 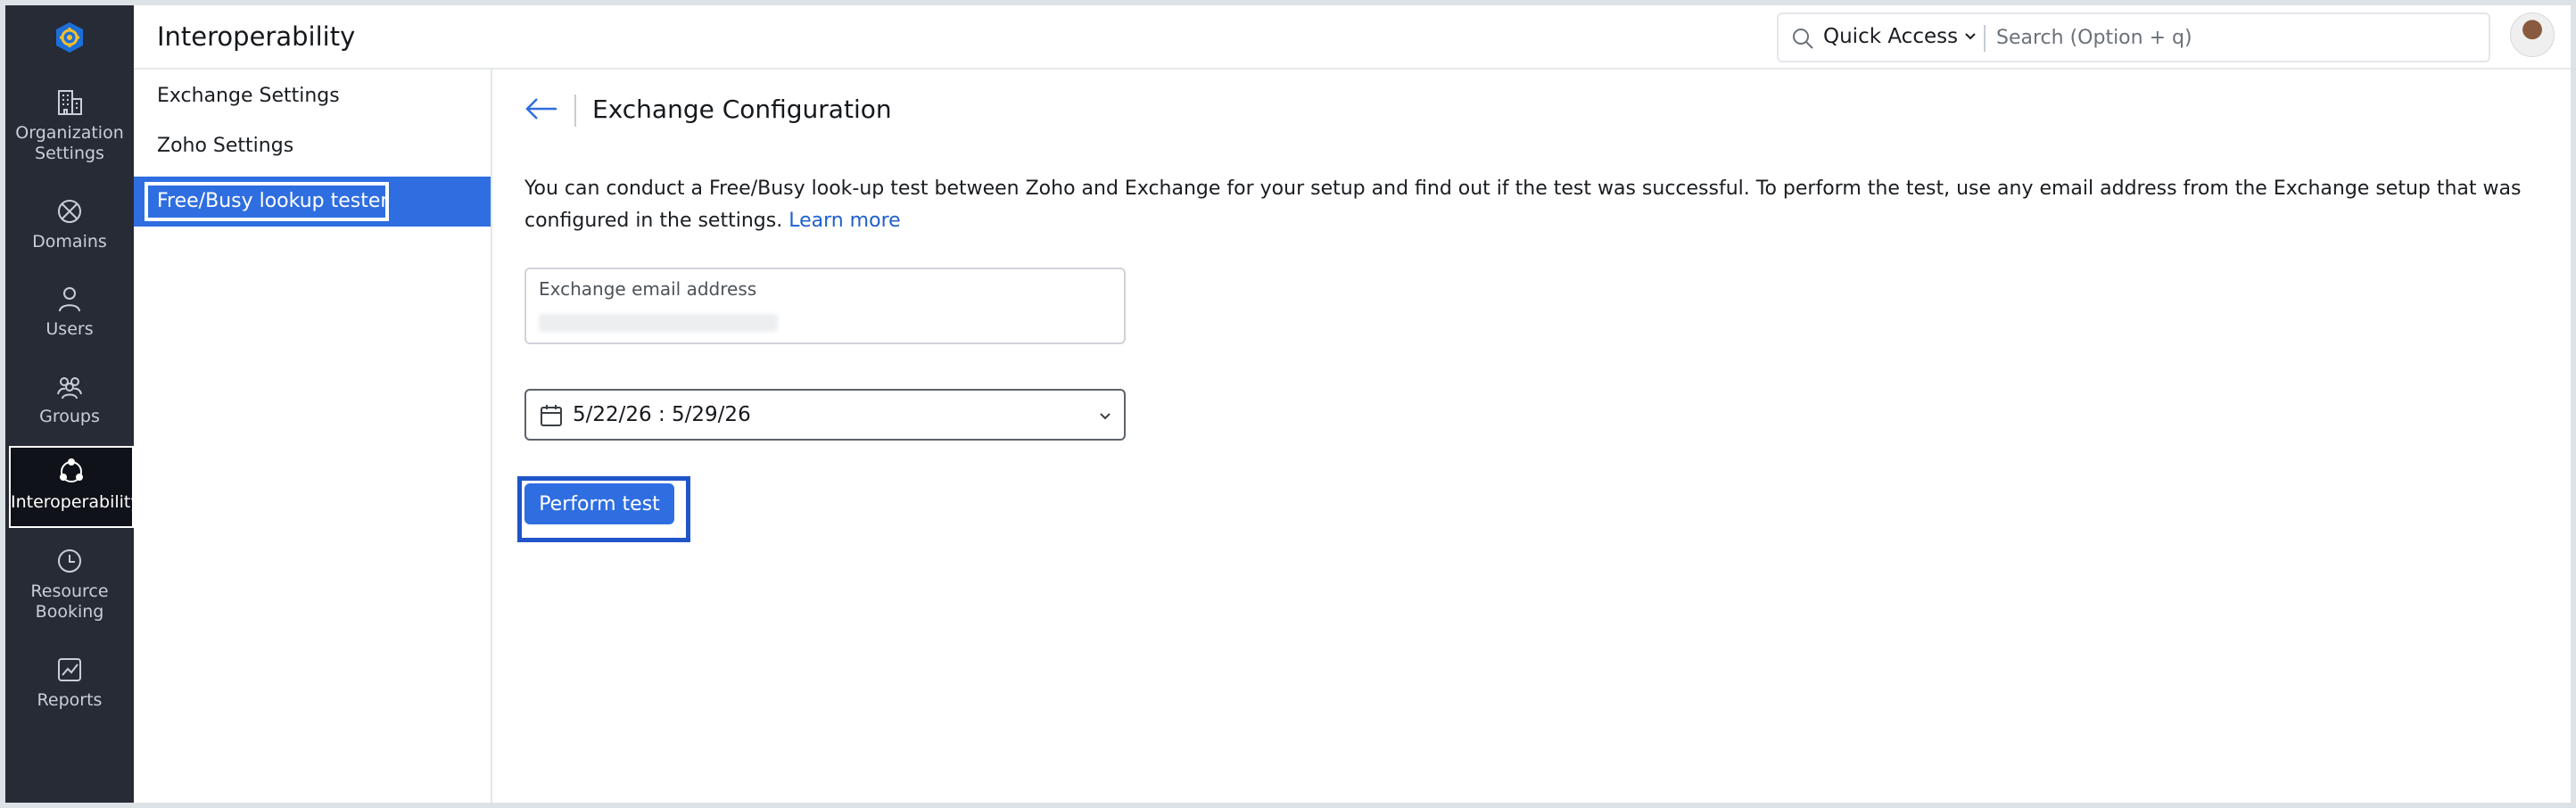 I want to click on rail-item-reports: Reports, so click(x=69, y=683).